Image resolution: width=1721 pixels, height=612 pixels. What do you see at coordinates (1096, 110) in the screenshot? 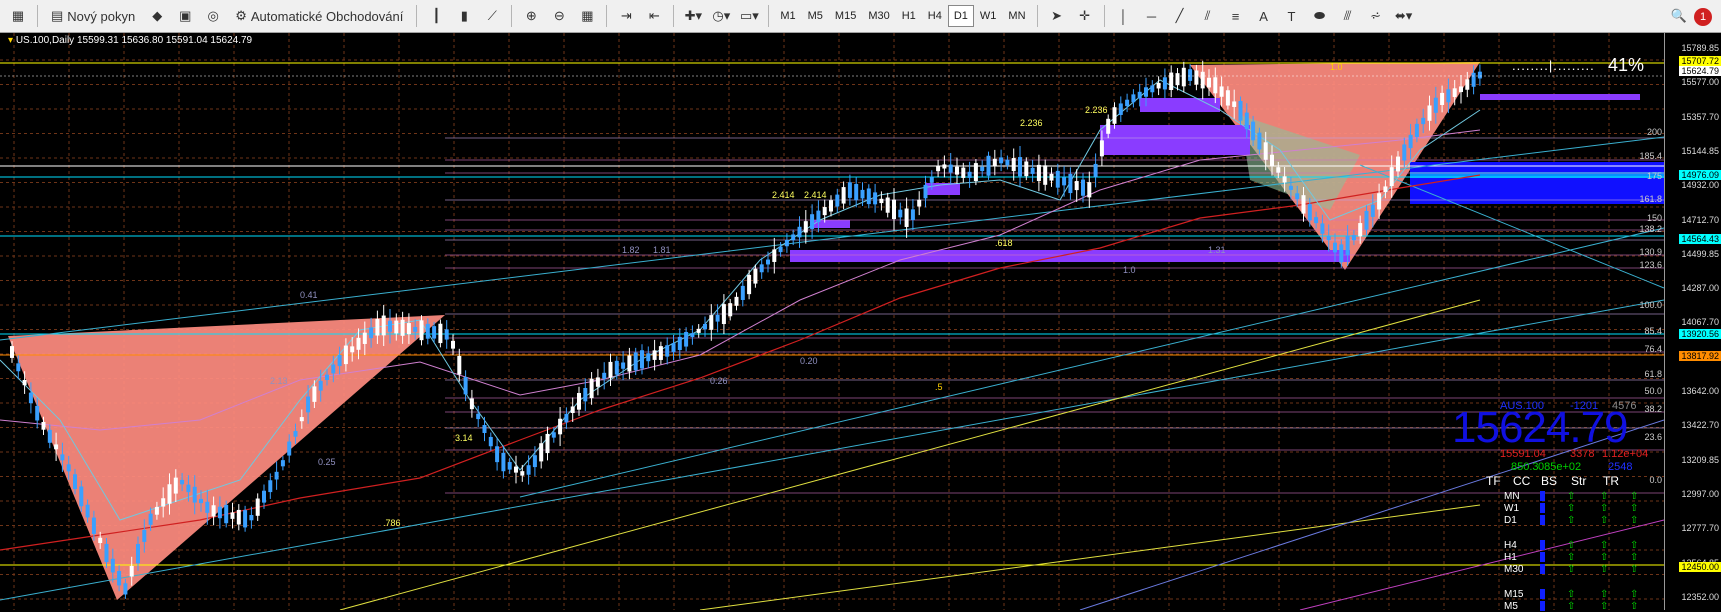
I see `pattern-label: 2.236` at bounding box center [1096, 110].